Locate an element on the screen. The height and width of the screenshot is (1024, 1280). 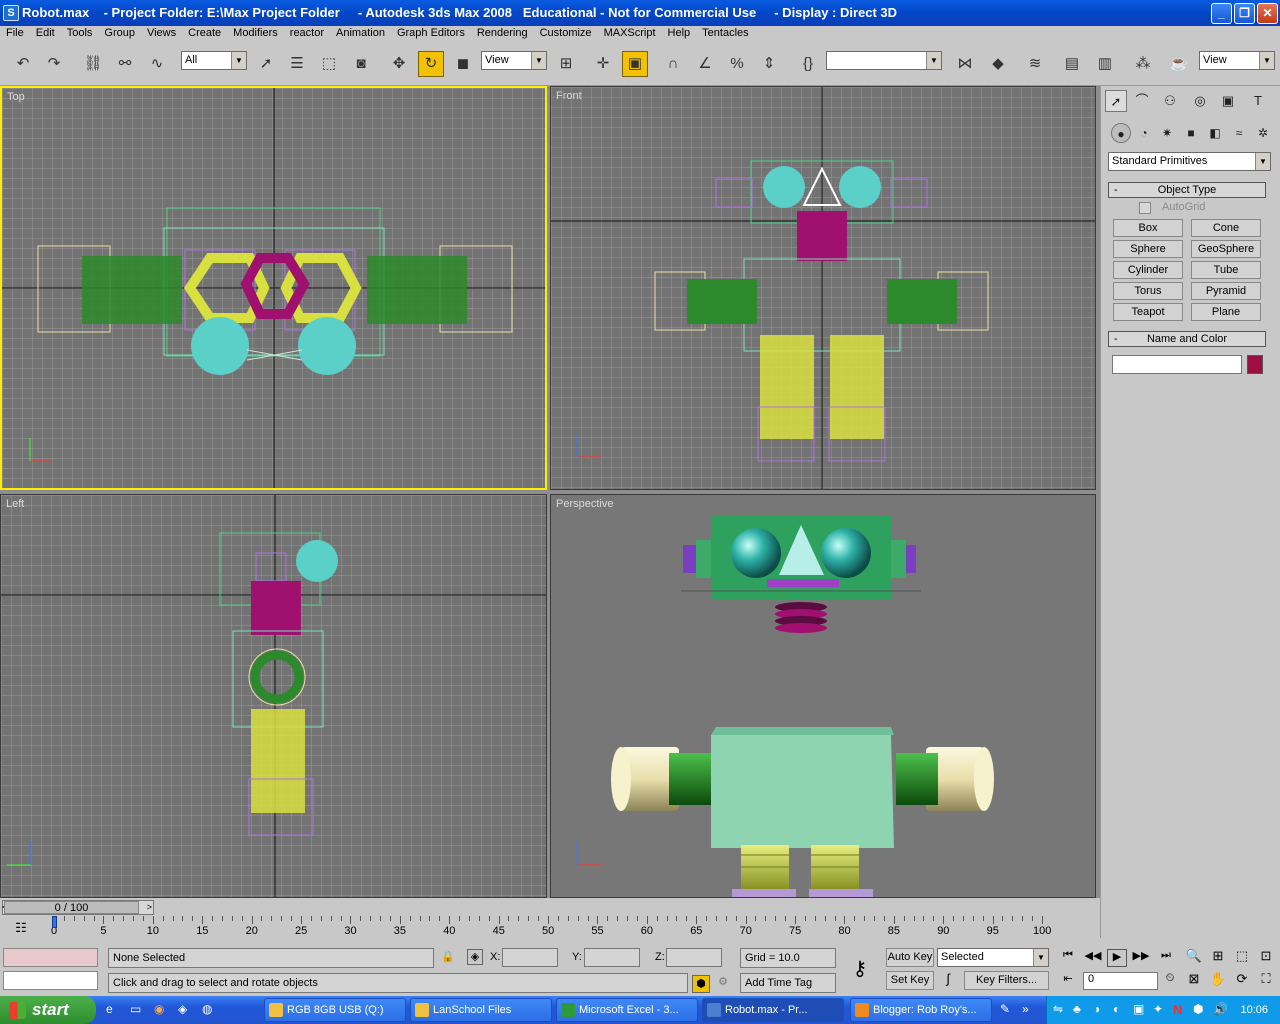
sphere-button: Sphere is located at coordinates (1148, 249).